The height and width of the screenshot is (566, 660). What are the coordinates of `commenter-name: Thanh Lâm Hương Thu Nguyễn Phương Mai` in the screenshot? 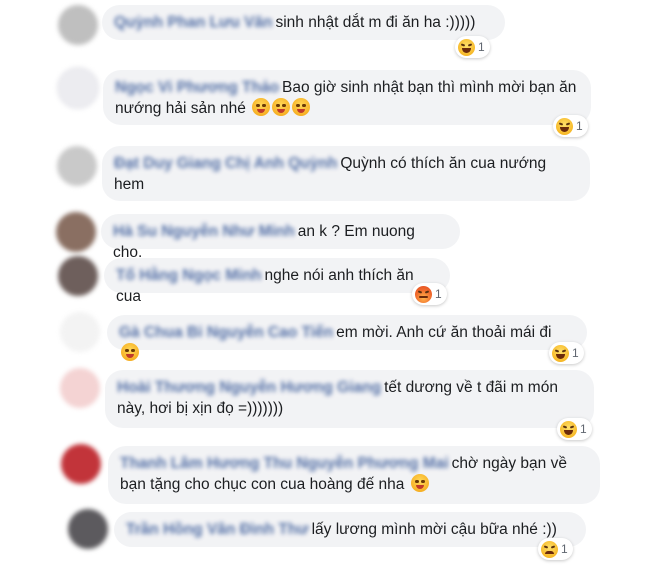 It's located at (284, 463).